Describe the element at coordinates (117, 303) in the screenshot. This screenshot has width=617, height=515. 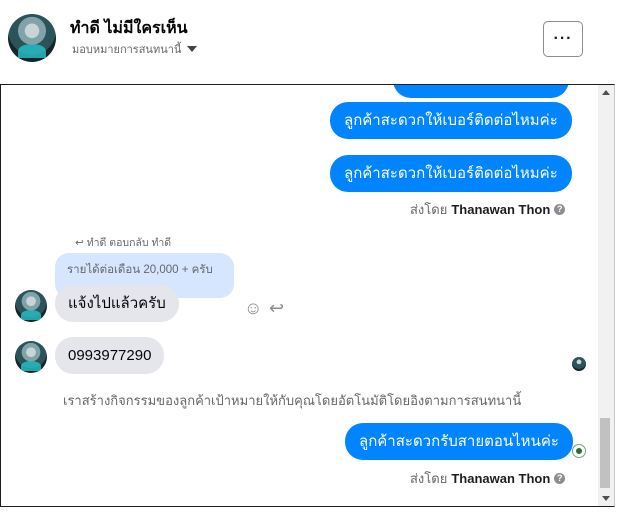
I see `incoming-message: แจ้งไปแล้วครับ` at that location.